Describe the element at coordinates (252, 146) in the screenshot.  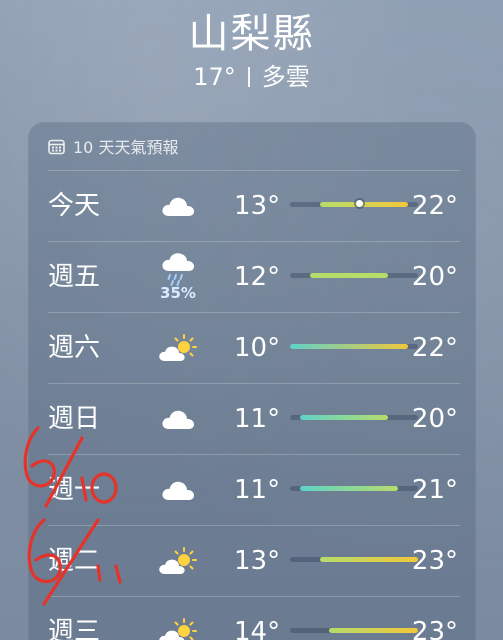
I see `forecast-header: 10 天天氣預報` at that location.